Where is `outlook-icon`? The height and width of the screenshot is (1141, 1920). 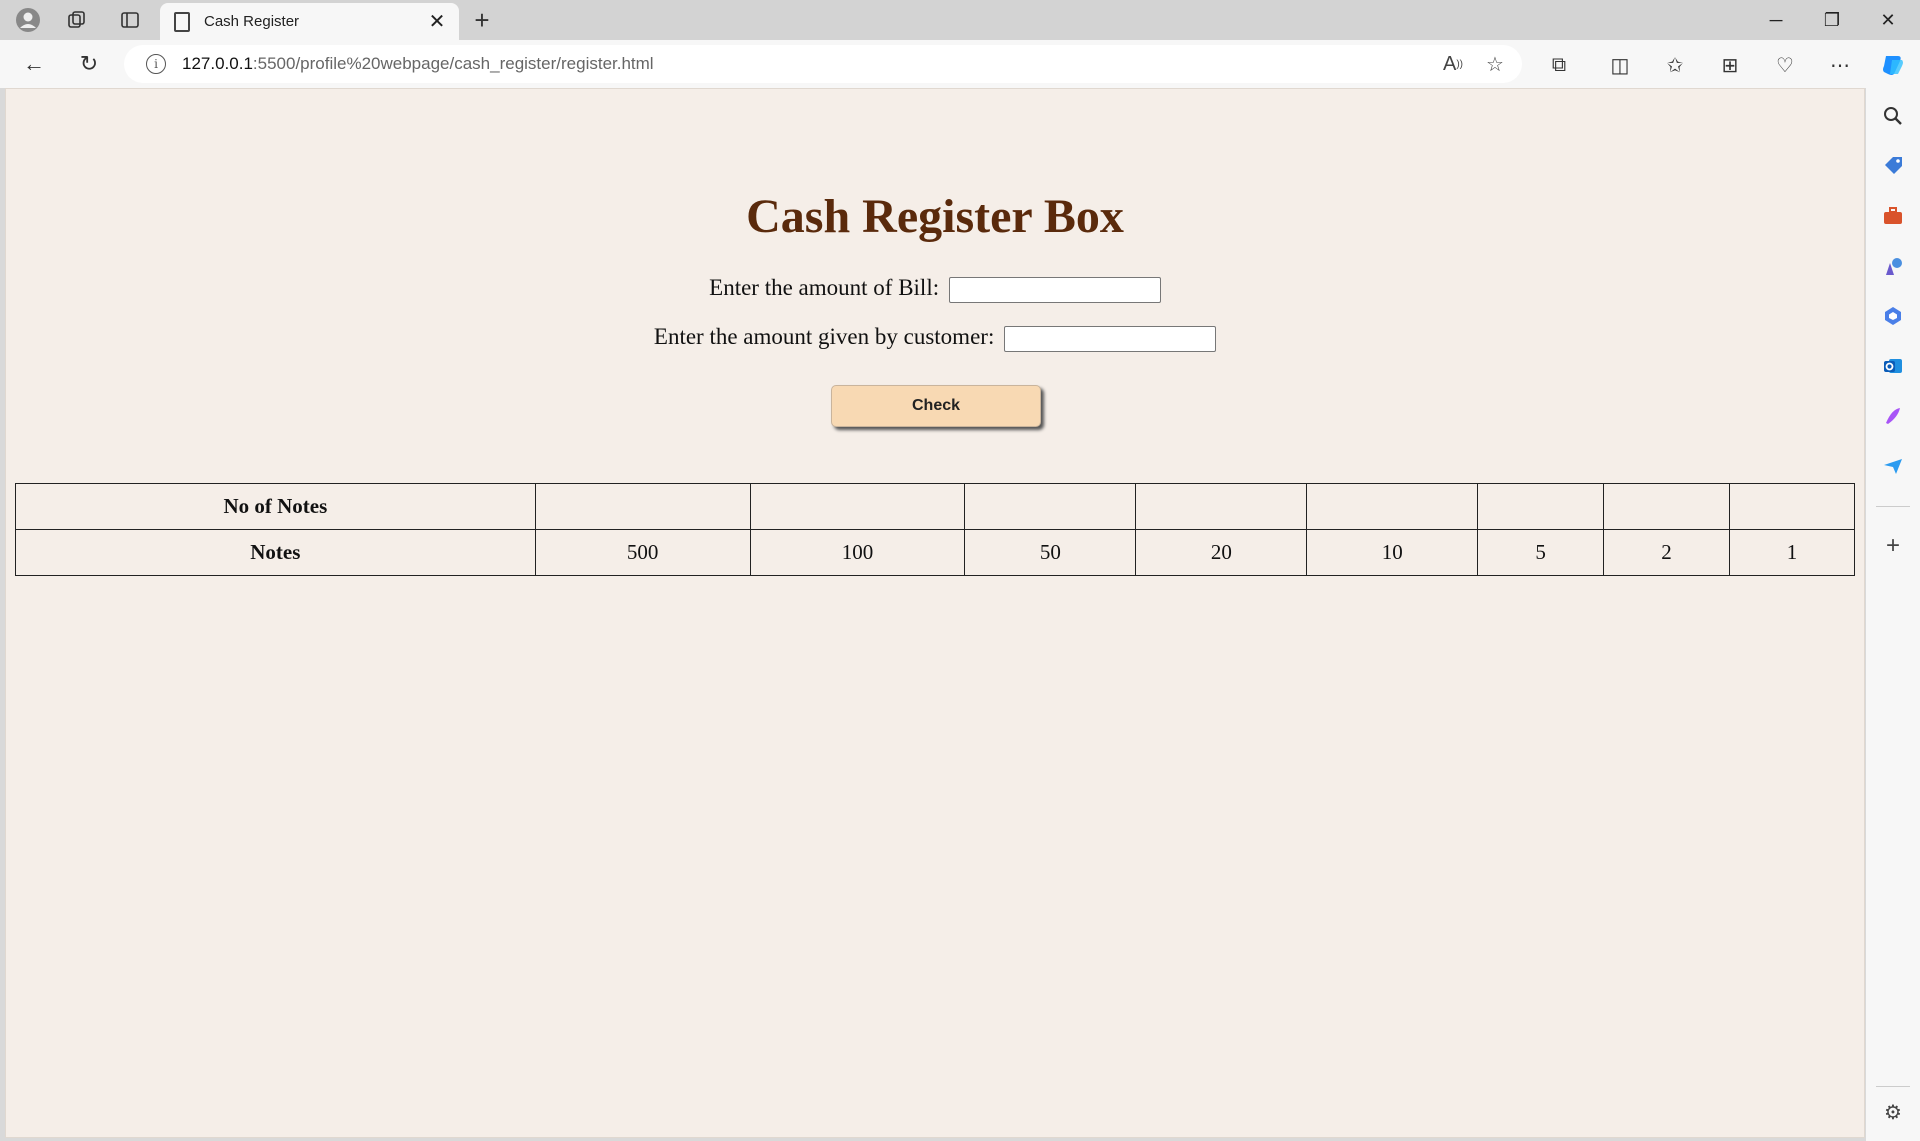
outlook-icon is located at coordinates (1893, 366).